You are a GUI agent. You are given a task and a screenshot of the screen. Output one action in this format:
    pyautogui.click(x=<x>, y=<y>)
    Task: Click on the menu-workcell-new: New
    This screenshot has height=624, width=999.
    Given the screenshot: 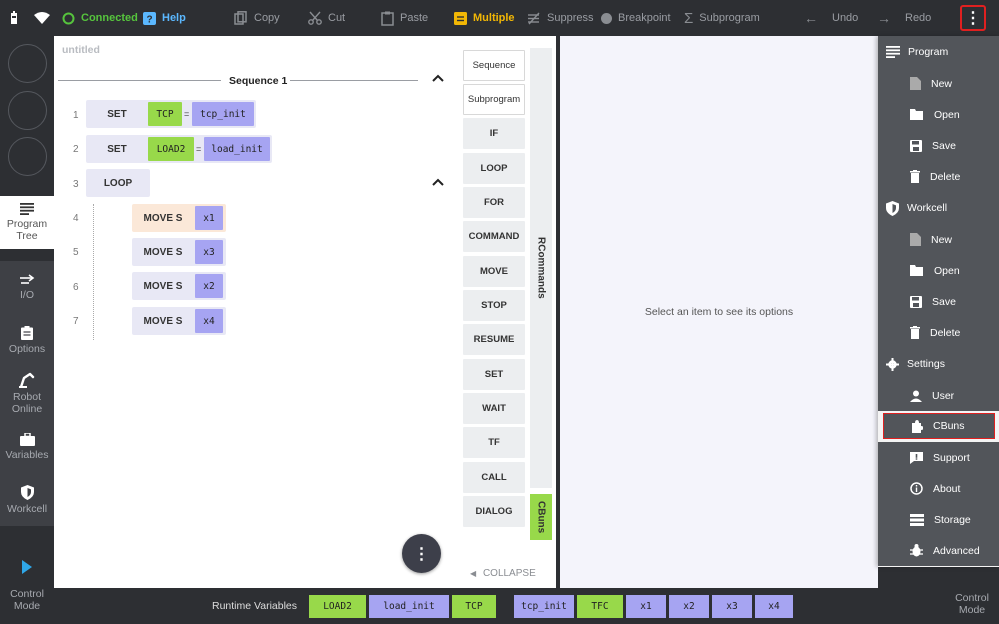 What is the action you would take?
    pyautogui.click(x=938, y=239)
    